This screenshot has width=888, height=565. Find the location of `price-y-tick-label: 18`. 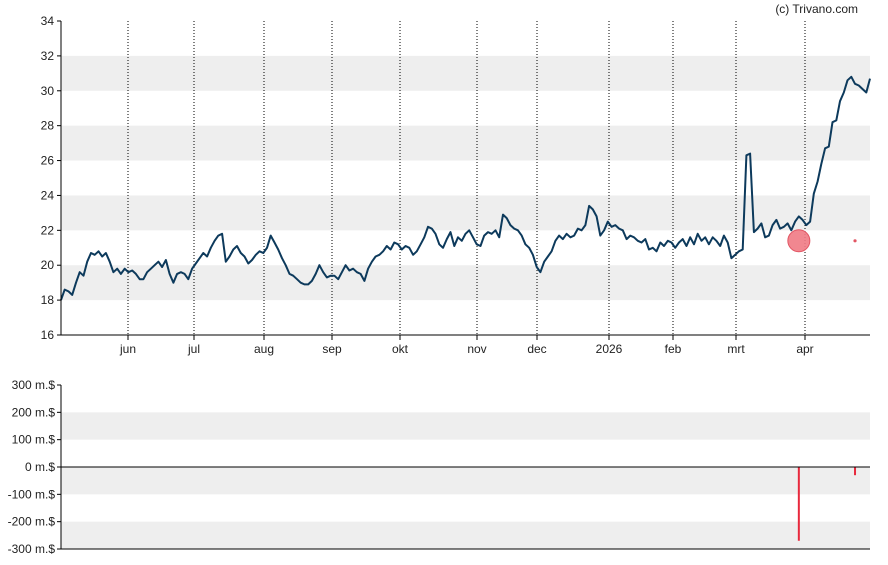

price-y-tick-label: 18 is located at coordinates (48, 300).